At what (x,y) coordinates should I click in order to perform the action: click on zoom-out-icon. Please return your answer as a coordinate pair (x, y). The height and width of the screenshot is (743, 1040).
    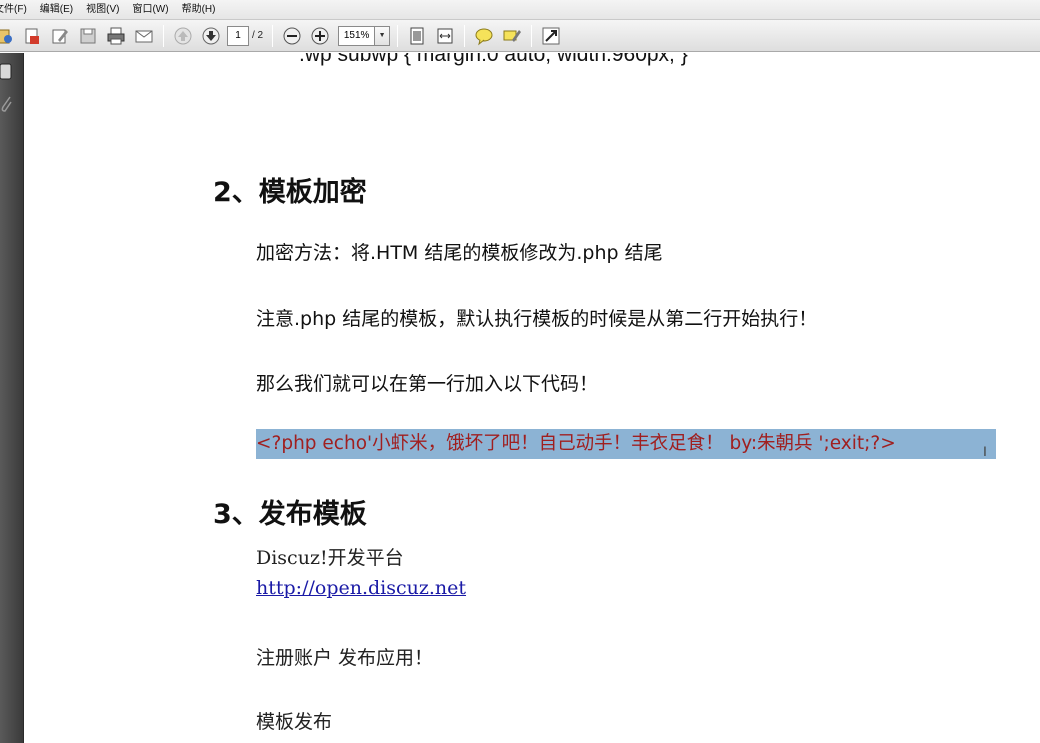
    Looking at the image, I should click on (292, 36).